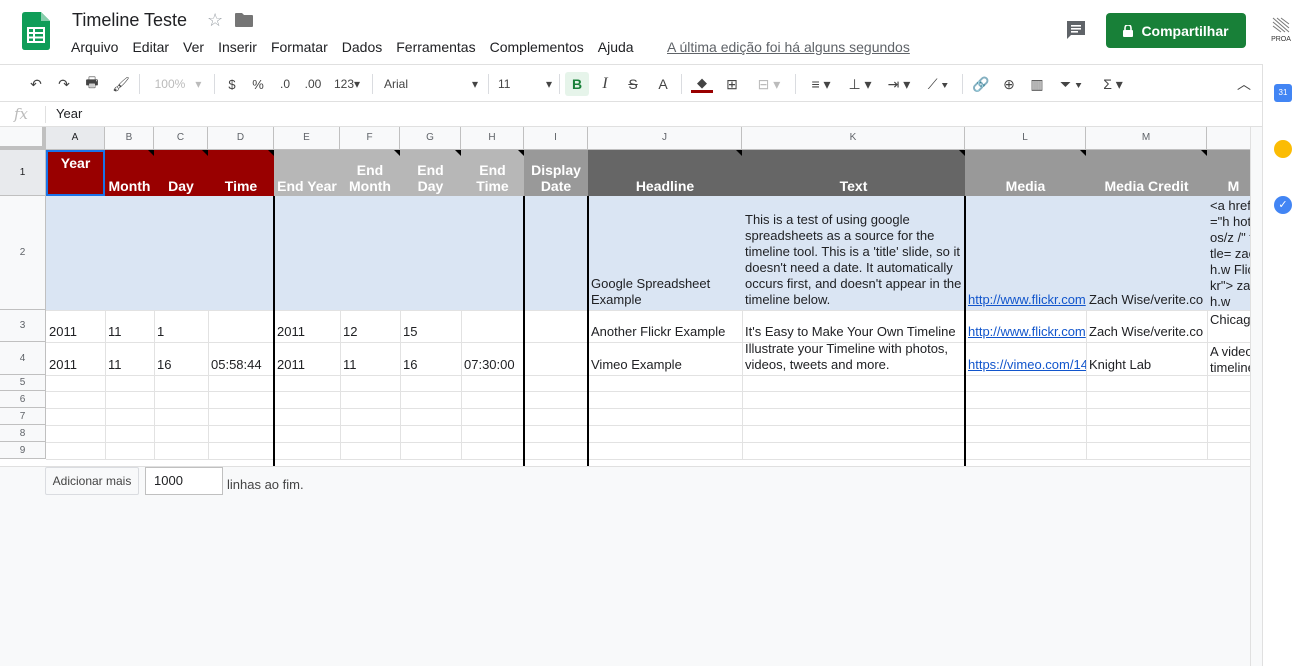 This screenshot has height=666, width=1302. What do you see at coordinates (1283, 93) in the screenshot?
I see `calendar-icon: 31` at bounding box center [1283, 93].